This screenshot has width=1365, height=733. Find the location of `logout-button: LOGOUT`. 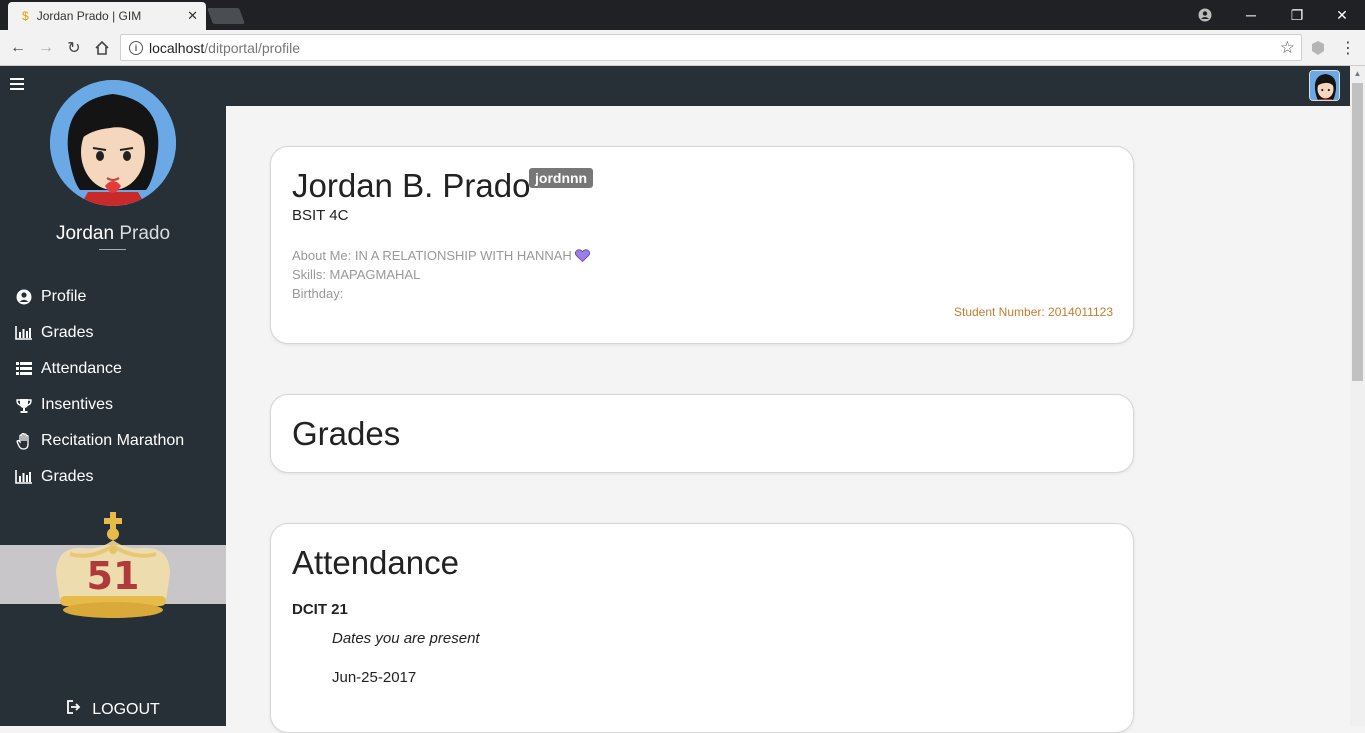

logout-button: LOGOUT is located at coordinates (113, 709).